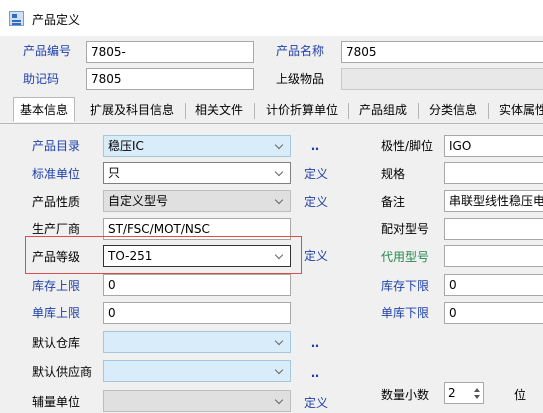  I want to click on default-warehouse-dropdown, so click(197, 342).